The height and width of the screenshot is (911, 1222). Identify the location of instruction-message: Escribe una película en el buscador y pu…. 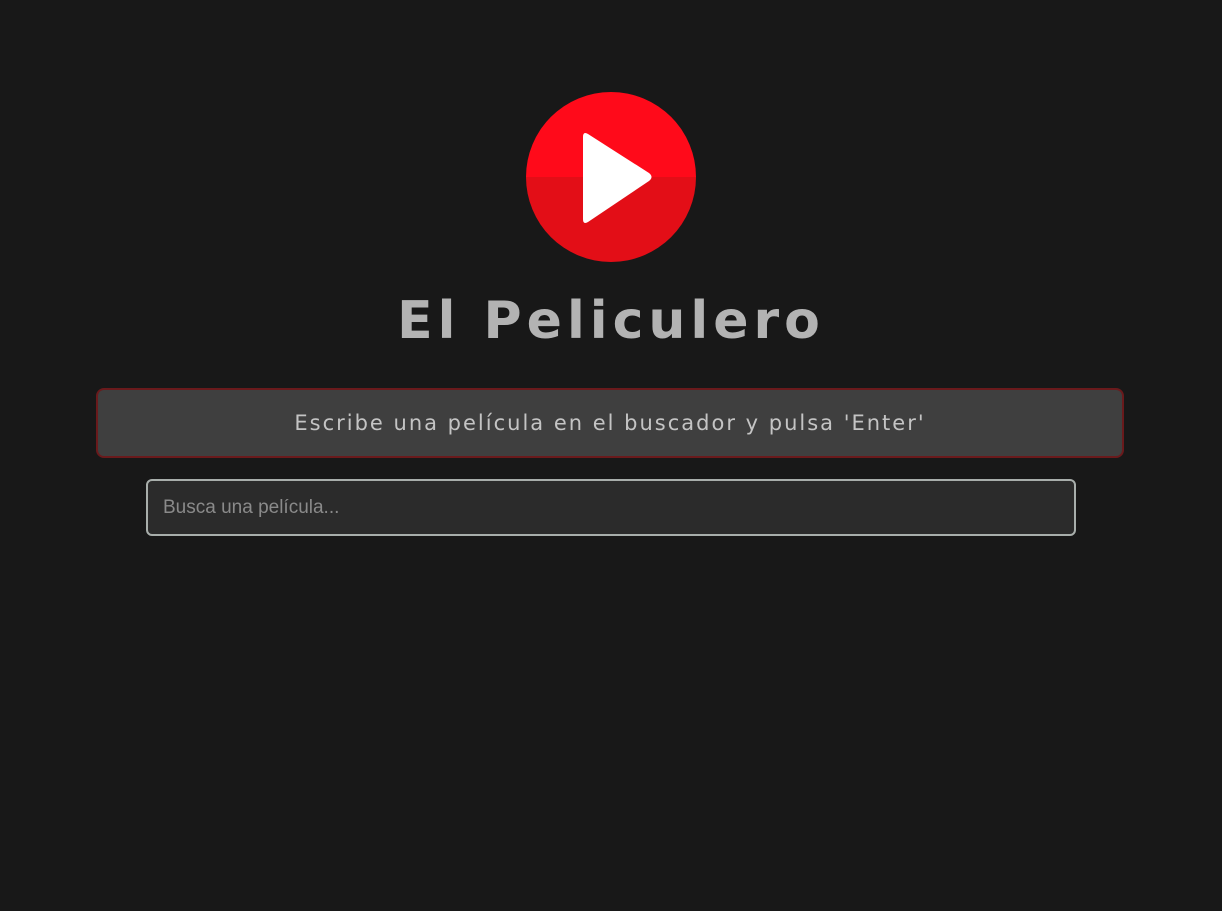
(610, 423).